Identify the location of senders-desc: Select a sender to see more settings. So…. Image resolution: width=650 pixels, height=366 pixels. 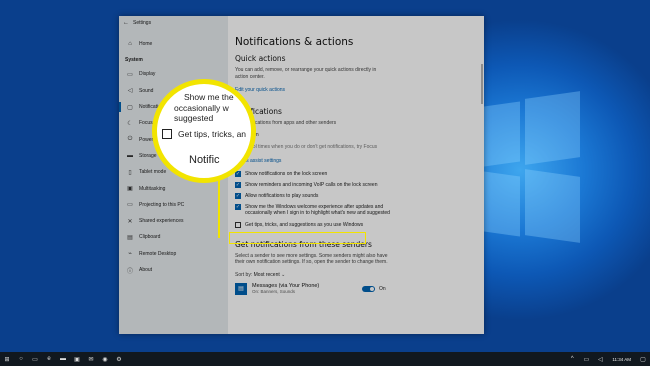
(311, 259).